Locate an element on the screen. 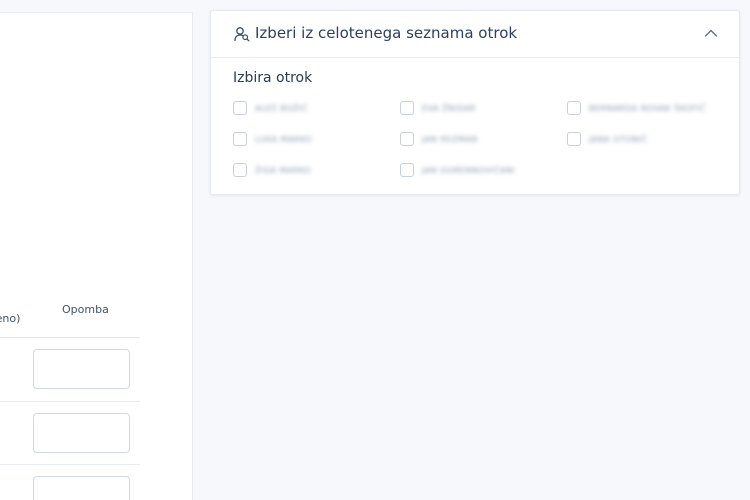 Image resolution: width=750 pixels, height=500 pixels. child-option: BERNARDA NOVAK ŠKOFIČ is located at coordinates (636, 108).